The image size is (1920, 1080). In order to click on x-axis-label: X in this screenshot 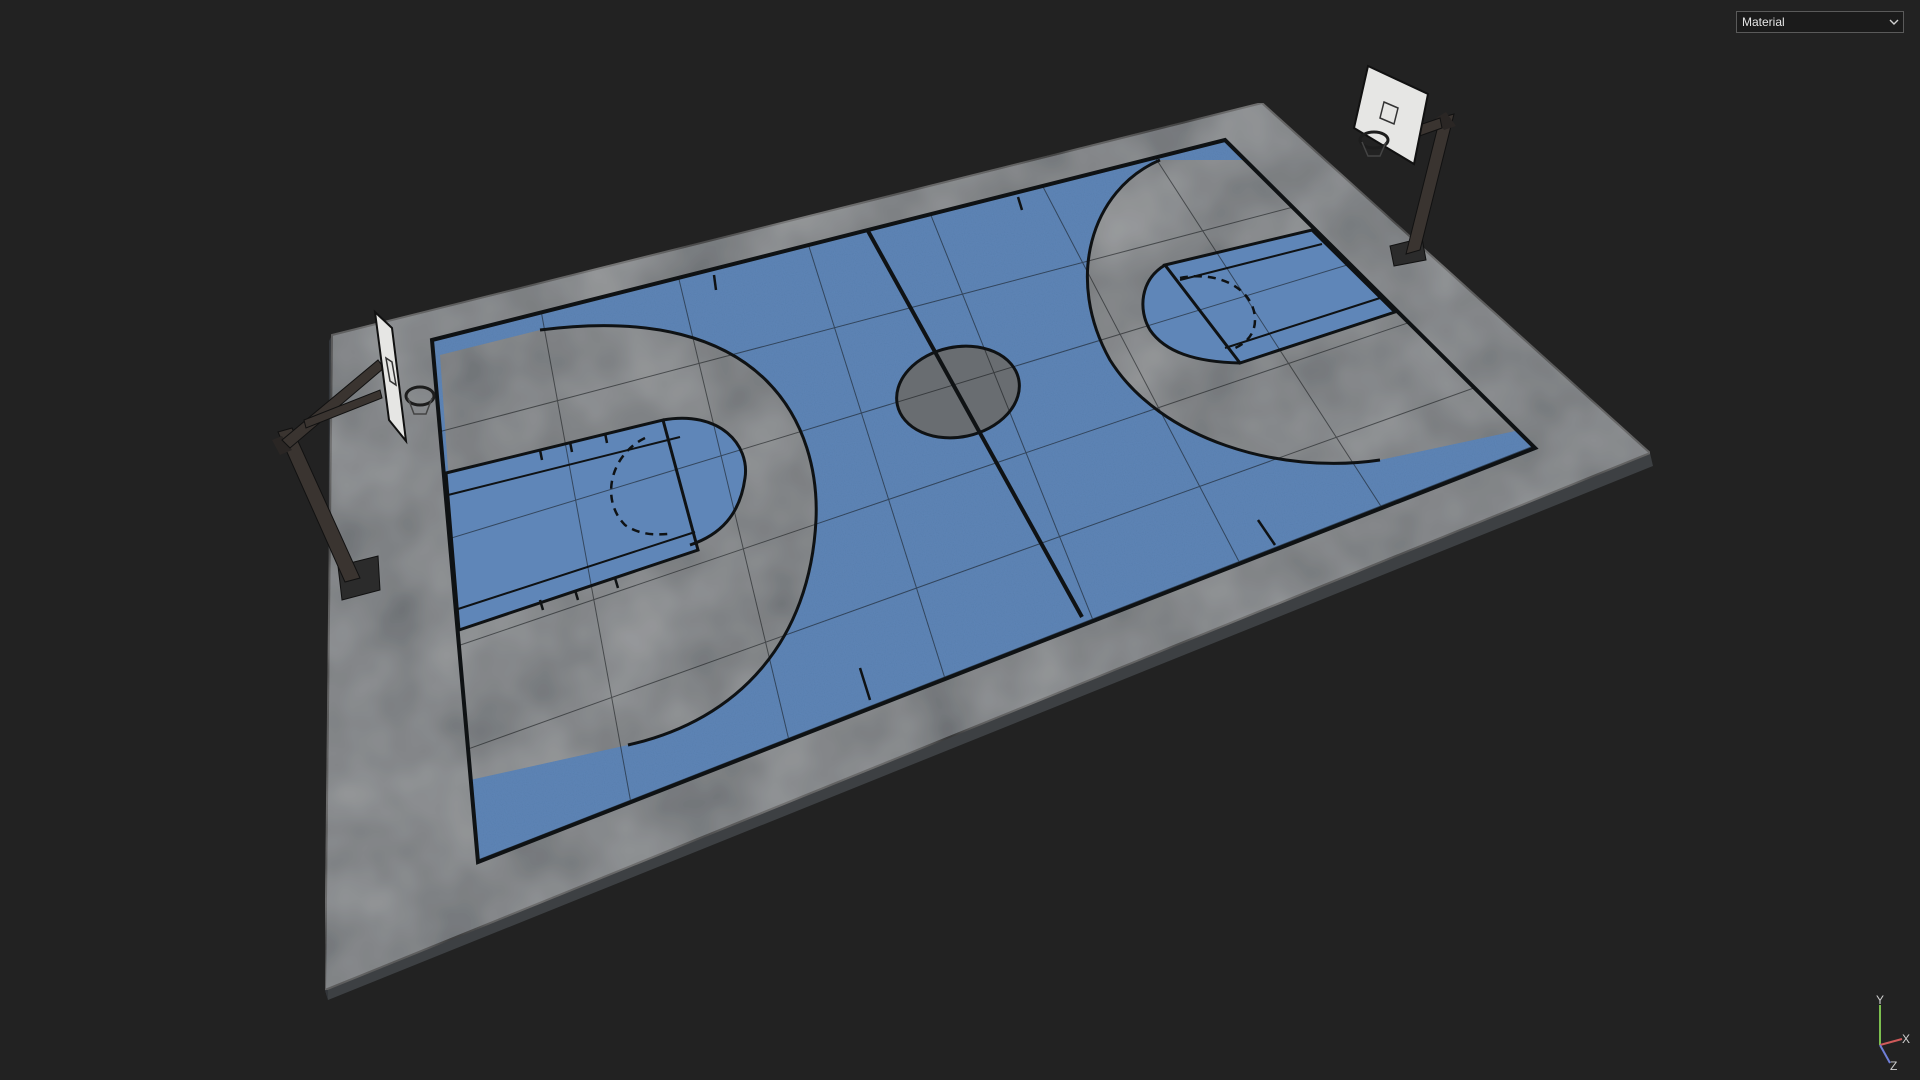, I will do `click(1906, 1039)`.